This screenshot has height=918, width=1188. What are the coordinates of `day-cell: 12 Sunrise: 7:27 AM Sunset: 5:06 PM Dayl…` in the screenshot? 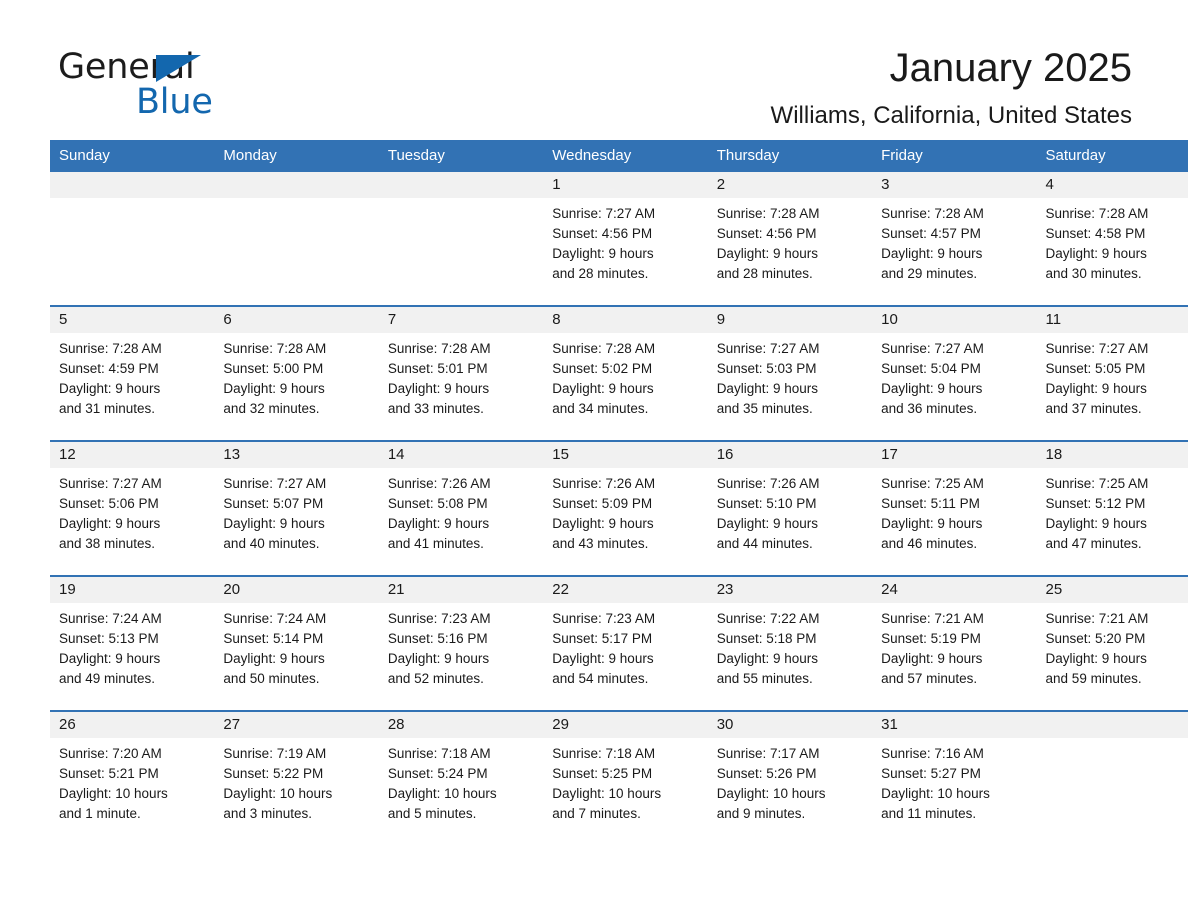 It's located at (132, 508).